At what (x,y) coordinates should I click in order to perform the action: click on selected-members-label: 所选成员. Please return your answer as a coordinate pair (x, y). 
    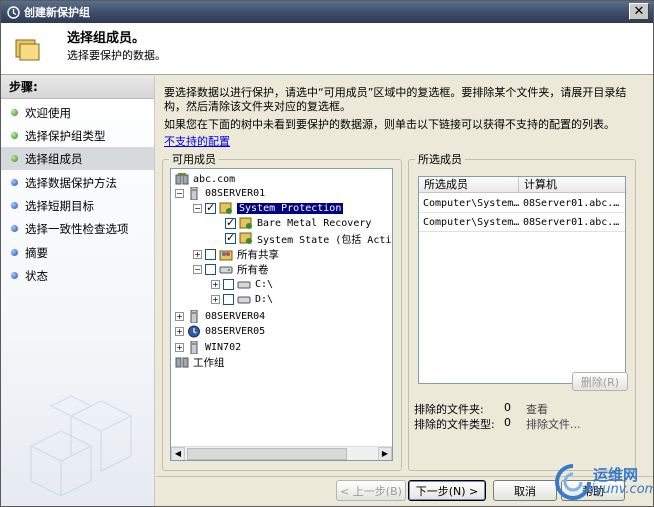
    Looking at the image, I should click on (440, 159).